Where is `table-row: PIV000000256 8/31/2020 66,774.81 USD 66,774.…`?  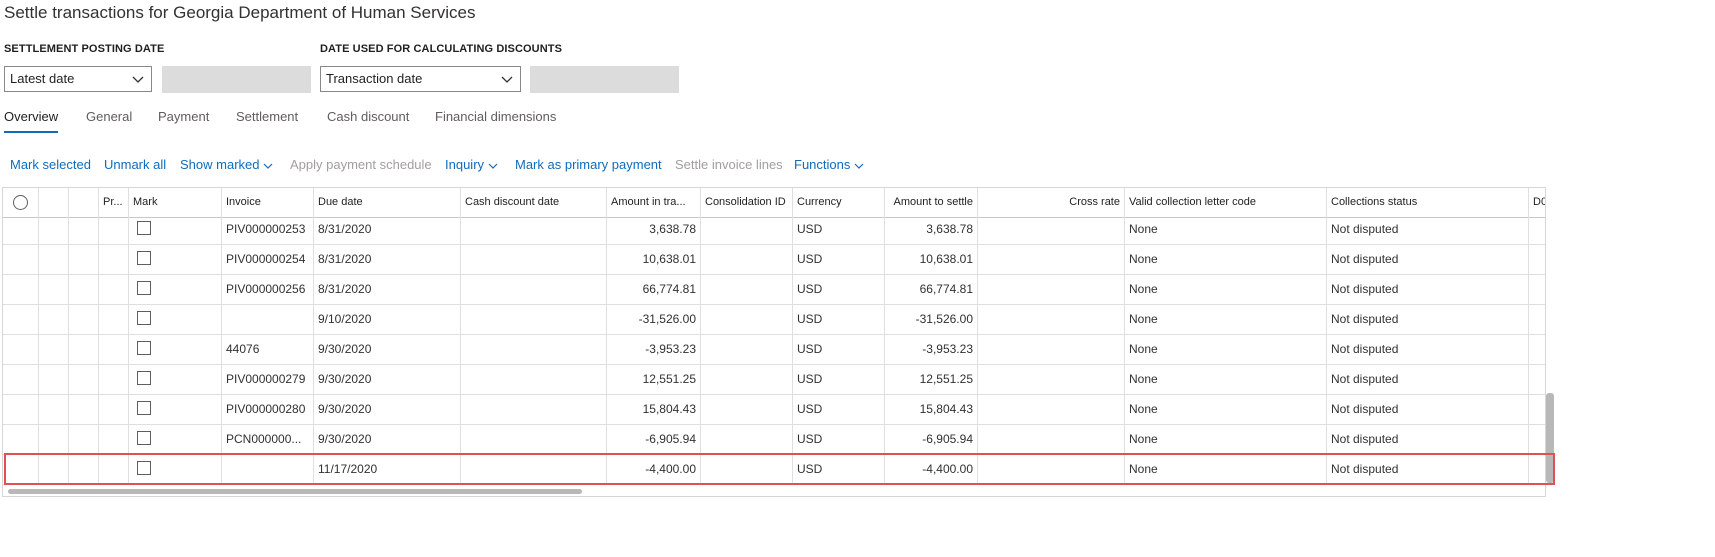
table-row: PIV000000256 8/31/2020 66,774.81 USD 66,774.… is located at coordinates (774, 290).